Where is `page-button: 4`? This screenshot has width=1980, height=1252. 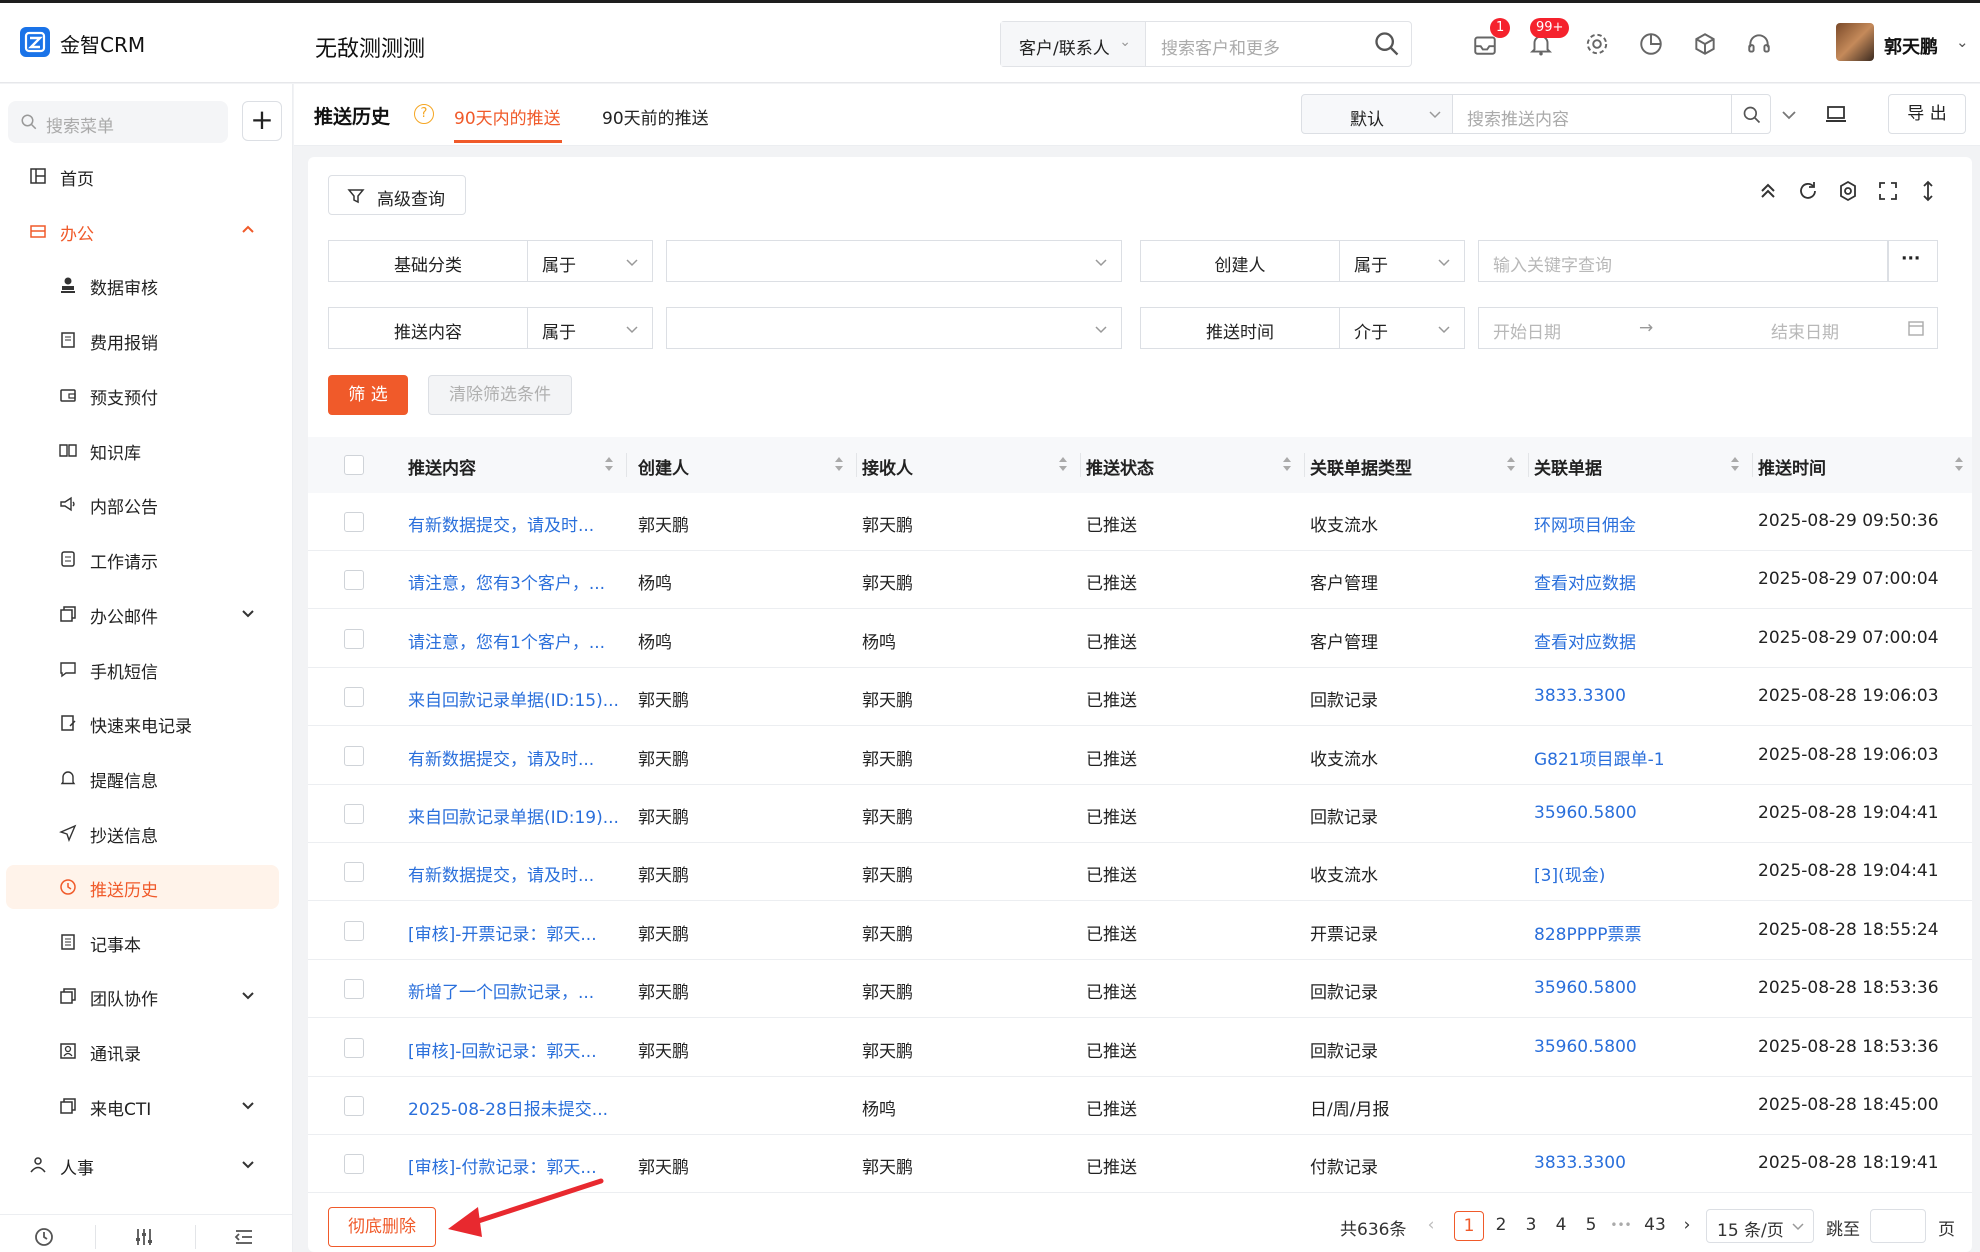 page-button: 4 is located at coordinates (1561, 1226).